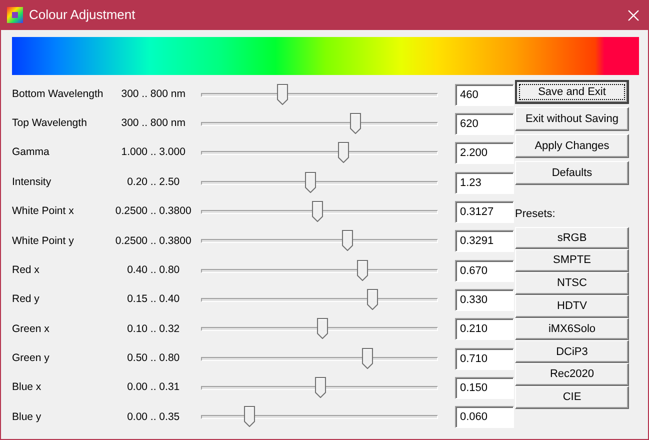 The height and width of the screenshot is (440, 649). Describe the element at coordinates (31, 152) in the screenshot. I see `parameter-label: Gamma` at that location.